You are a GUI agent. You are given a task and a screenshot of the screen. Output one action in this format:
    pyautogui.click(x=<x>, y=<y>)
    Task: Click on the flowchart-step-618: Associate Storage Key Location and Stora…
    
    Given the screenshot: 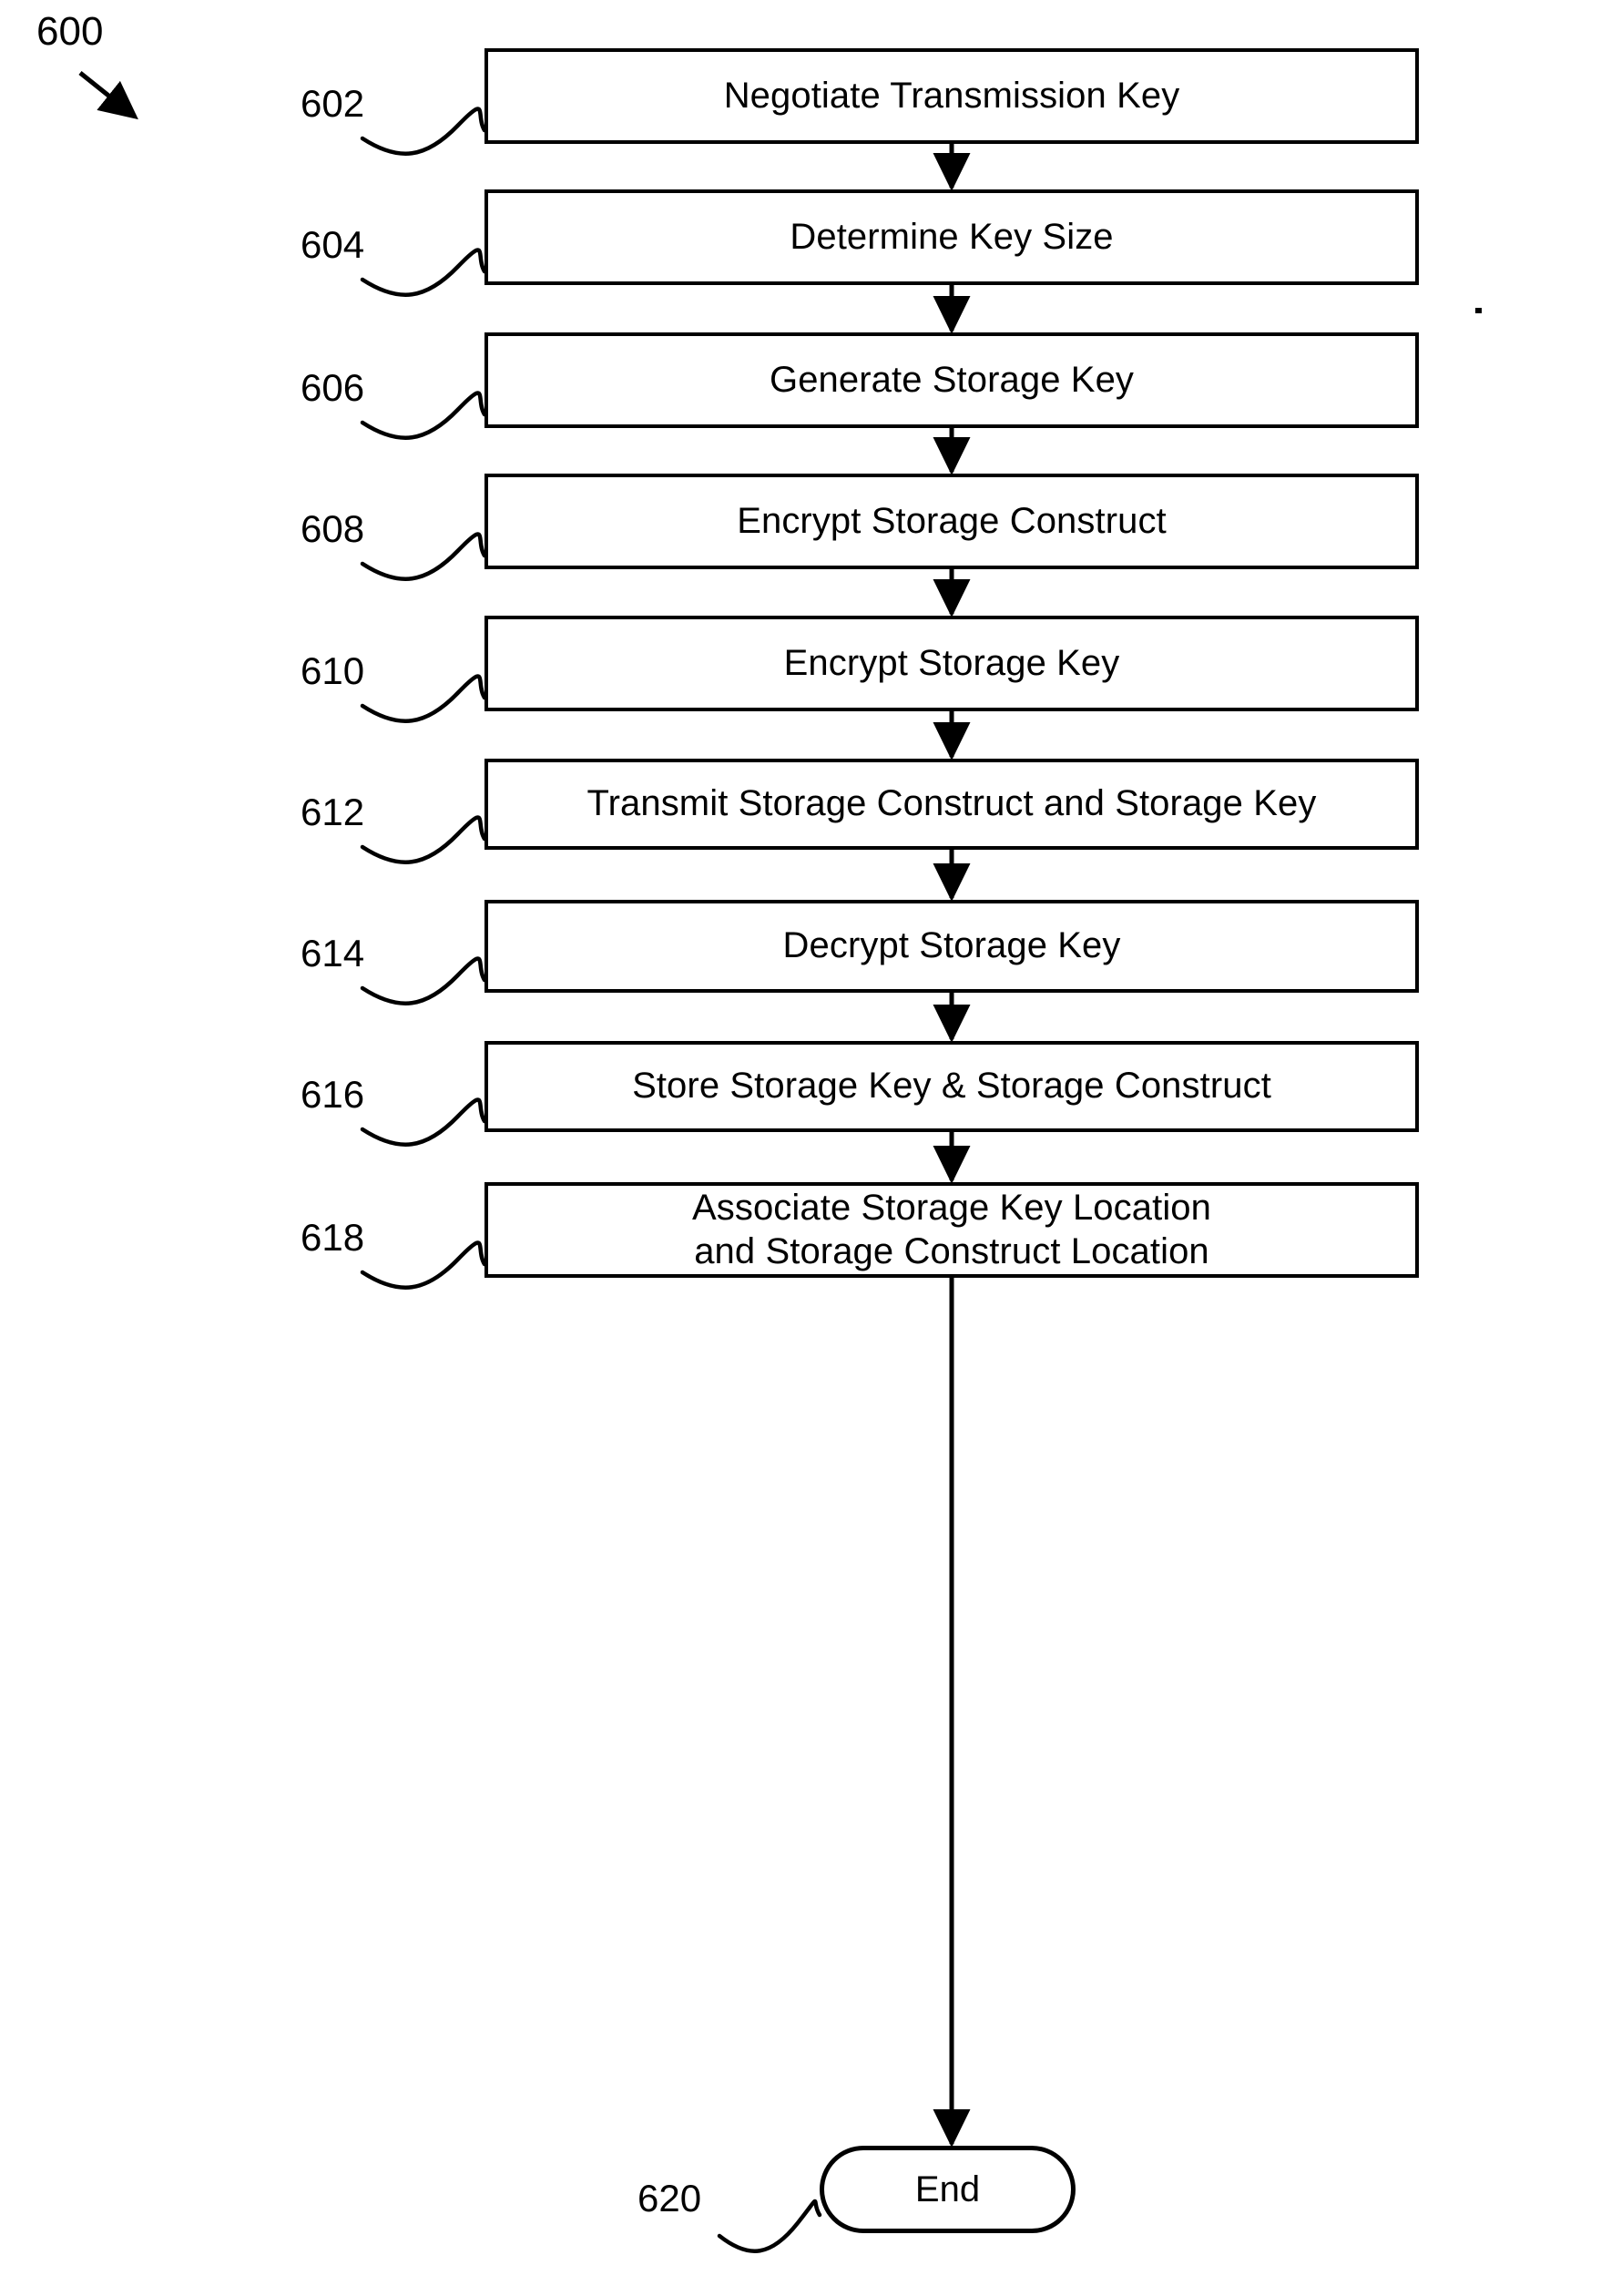 What is the action you would take?
    pyautogui.click(x=951, y=1230)
    